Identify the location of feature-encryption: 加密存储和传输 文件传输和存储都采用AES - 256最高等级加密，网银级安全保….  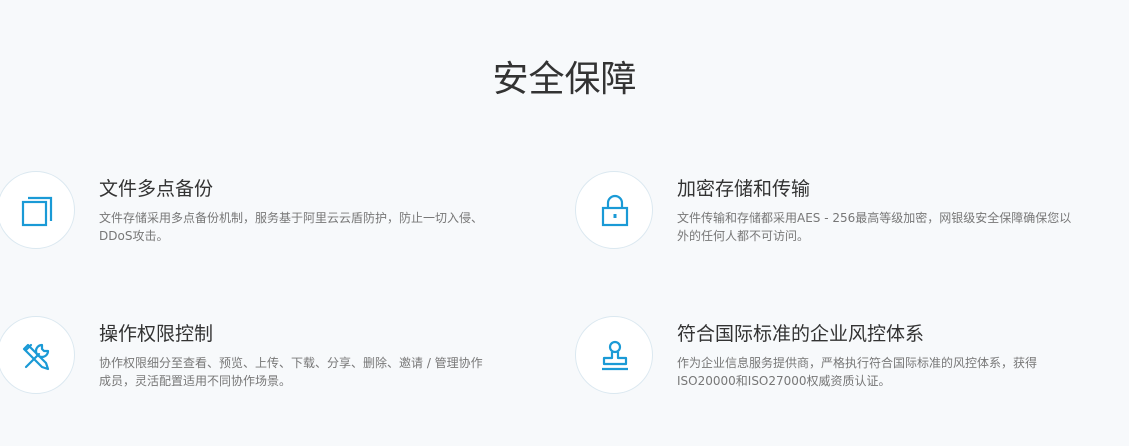
(835, 216).